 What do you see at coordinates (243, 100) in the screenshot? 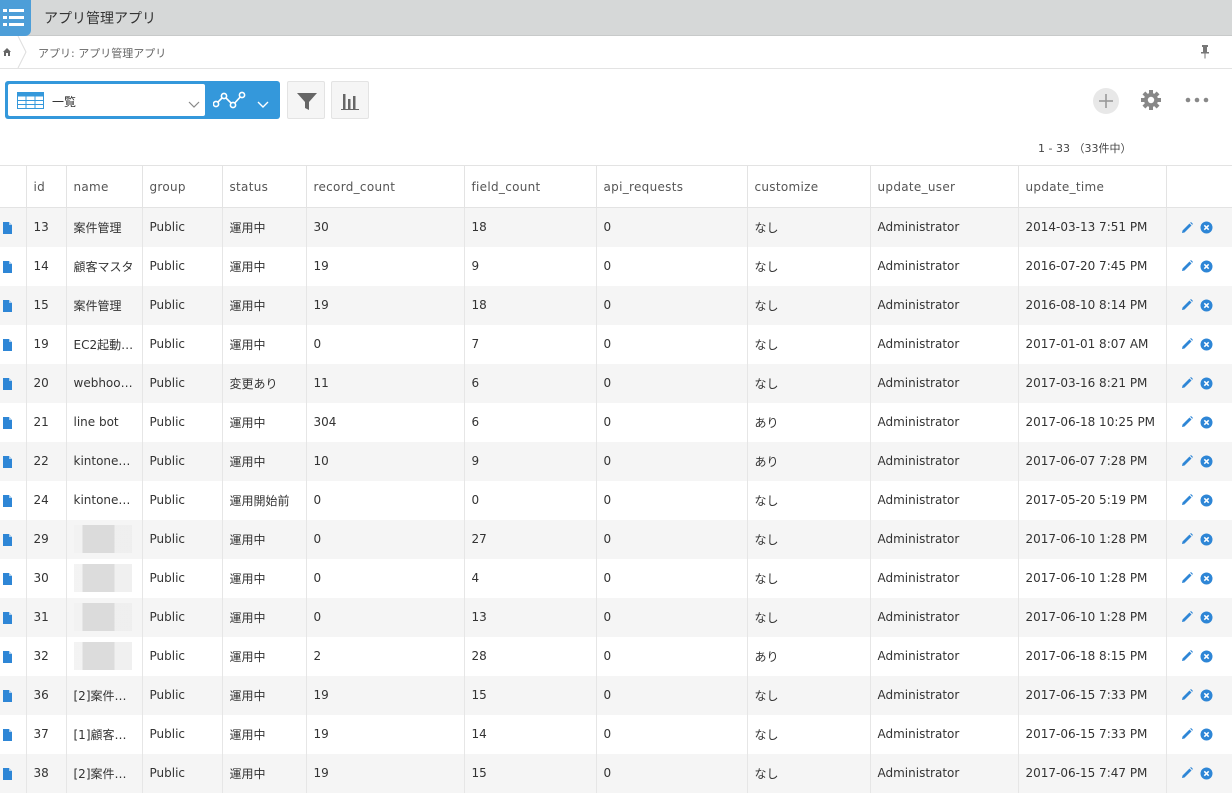
I see `graph-selector` at bounding box center [243, 100].